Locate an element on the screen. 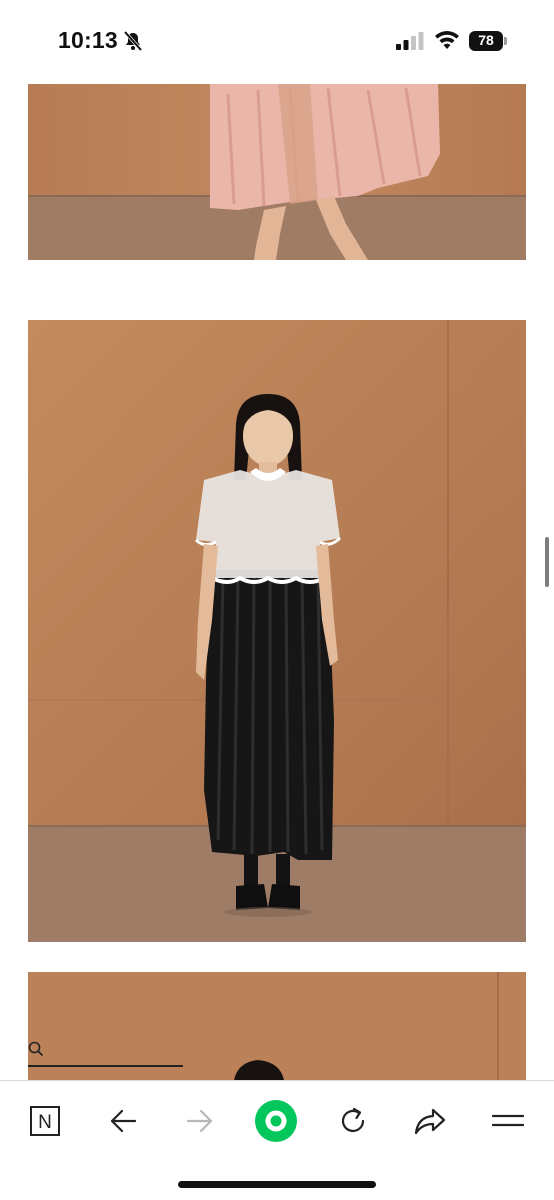  naver-home-button: N is located at coordinates (45, 1121).